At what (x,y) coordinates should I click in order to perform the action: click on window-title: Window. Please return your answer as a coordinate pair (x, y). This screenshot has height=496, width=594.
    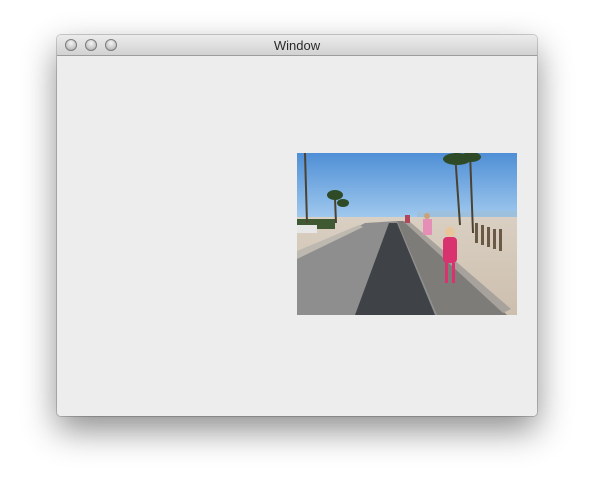
    Looking at the image, I should click on (297, 45).